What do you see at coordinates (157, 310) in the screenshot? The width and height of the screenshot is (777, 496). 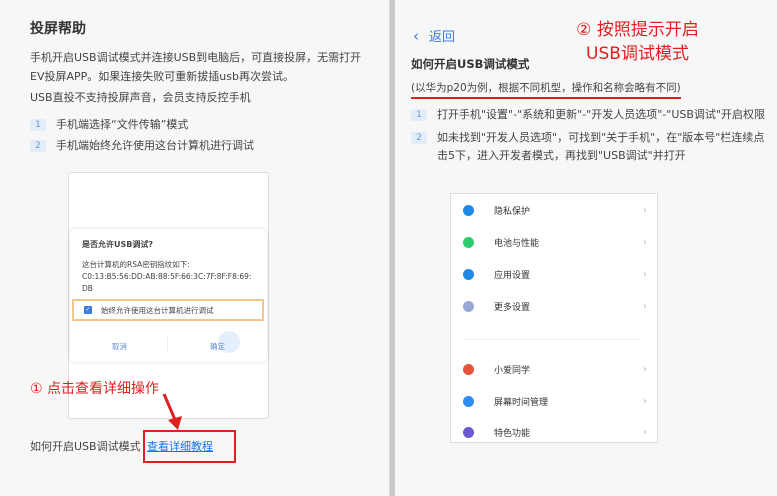 I see `checkbox-label: 始终允许使用这台计算机进行调试` at bounding box center [157, 310].